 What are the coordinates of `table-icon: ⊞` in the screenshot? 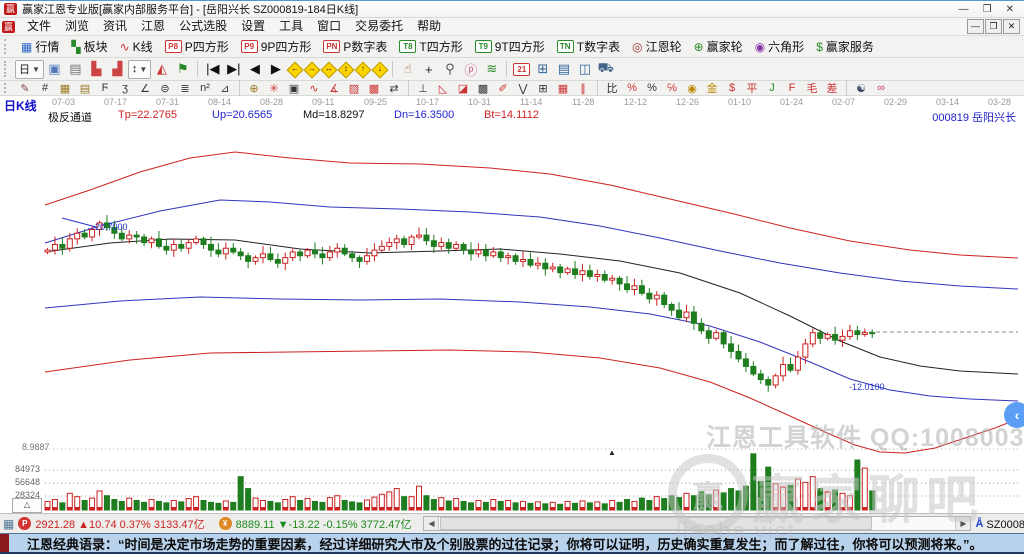 It's located at (543, 88).